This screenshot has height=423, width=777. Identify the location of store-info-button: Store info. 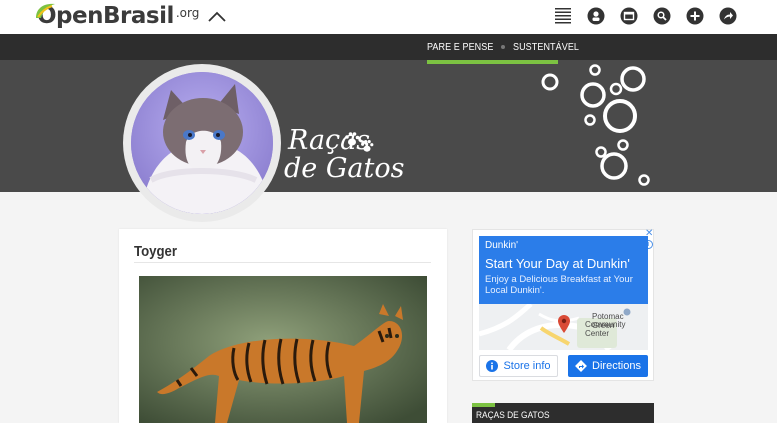
(518, 366).